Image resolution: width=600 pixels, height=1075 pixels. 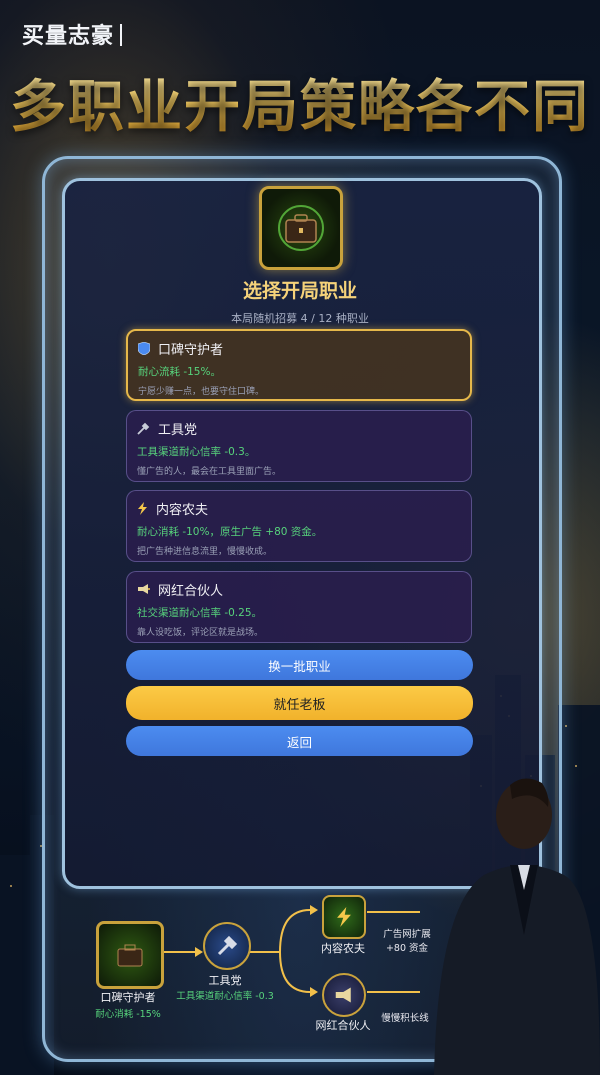 I want to click on flow-node-gongju-icon, so click(x=227, y=946).